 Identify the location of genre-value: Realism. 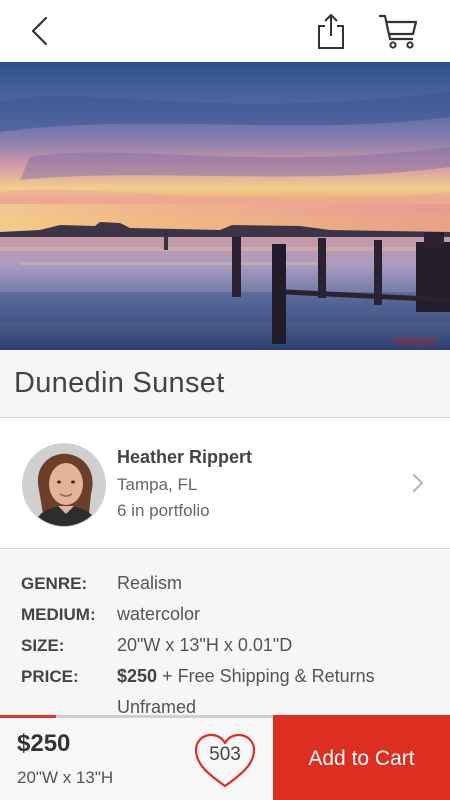
(150, 583).